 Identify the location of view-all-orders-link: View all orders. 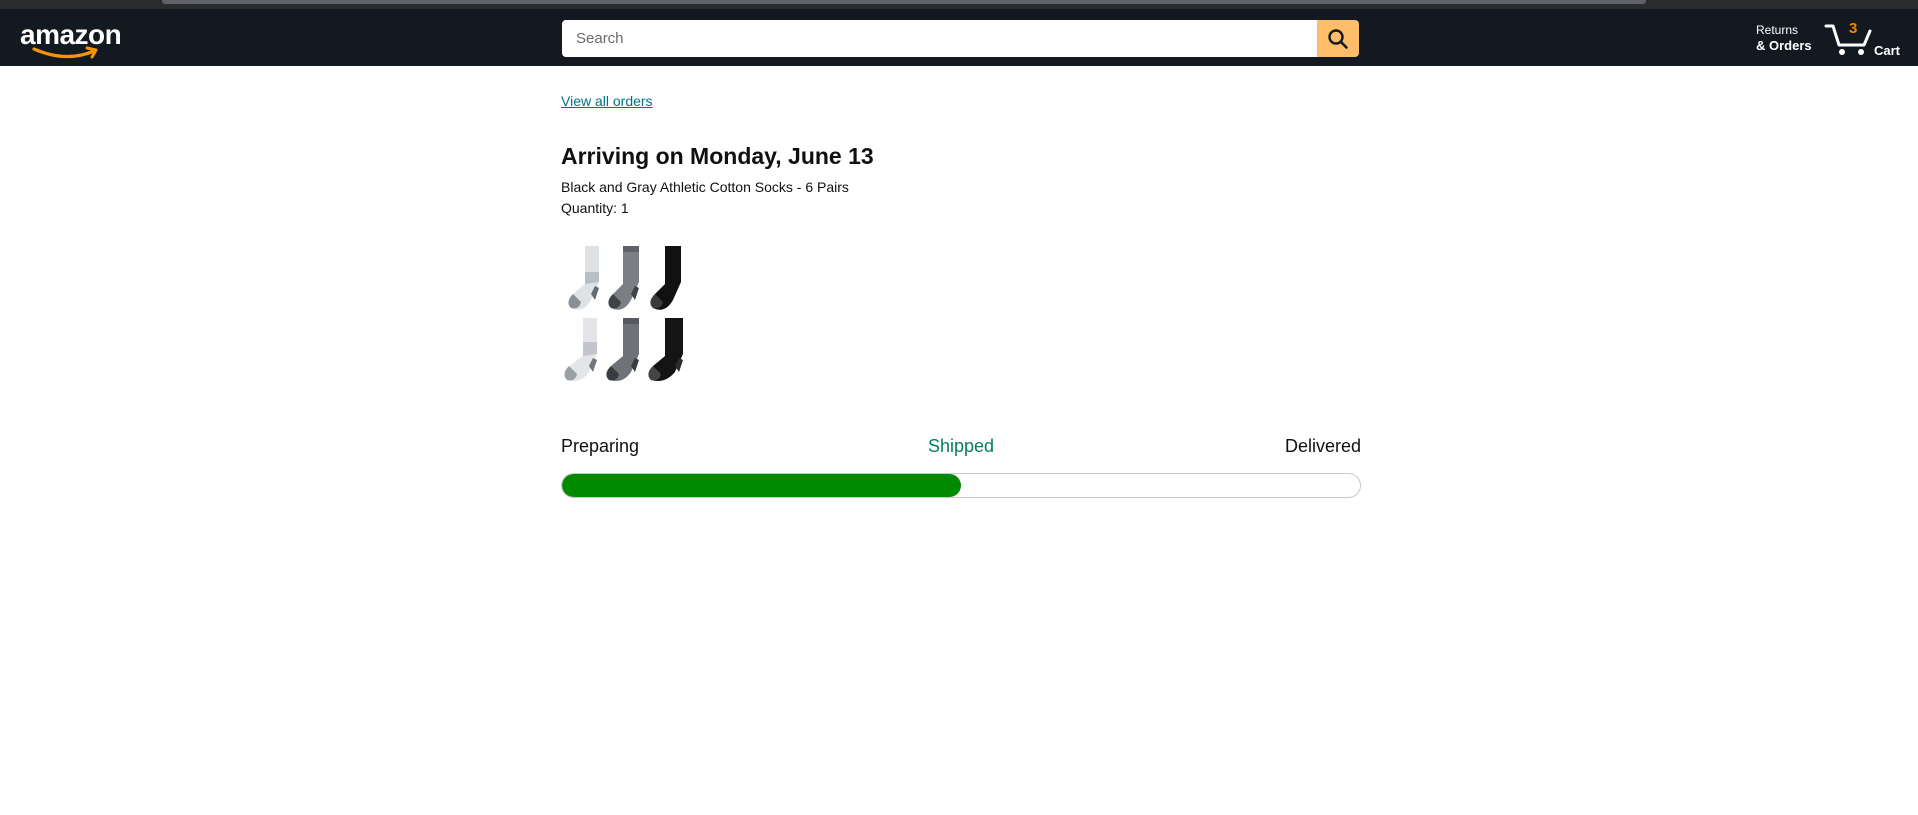
(607, 101).